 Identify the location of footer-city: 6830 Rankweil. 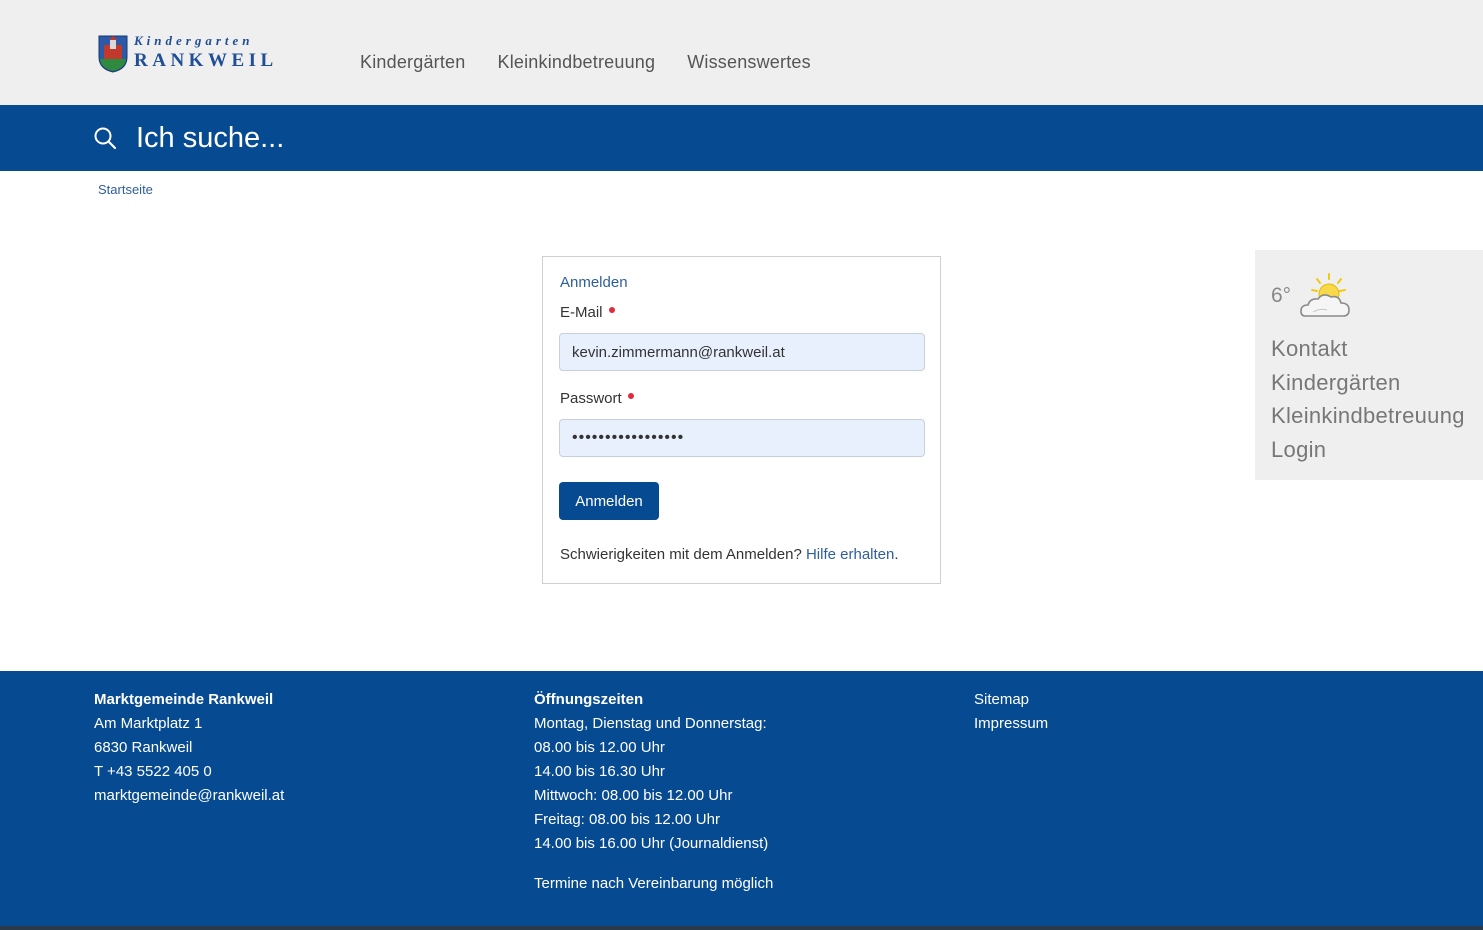
(143, 747).